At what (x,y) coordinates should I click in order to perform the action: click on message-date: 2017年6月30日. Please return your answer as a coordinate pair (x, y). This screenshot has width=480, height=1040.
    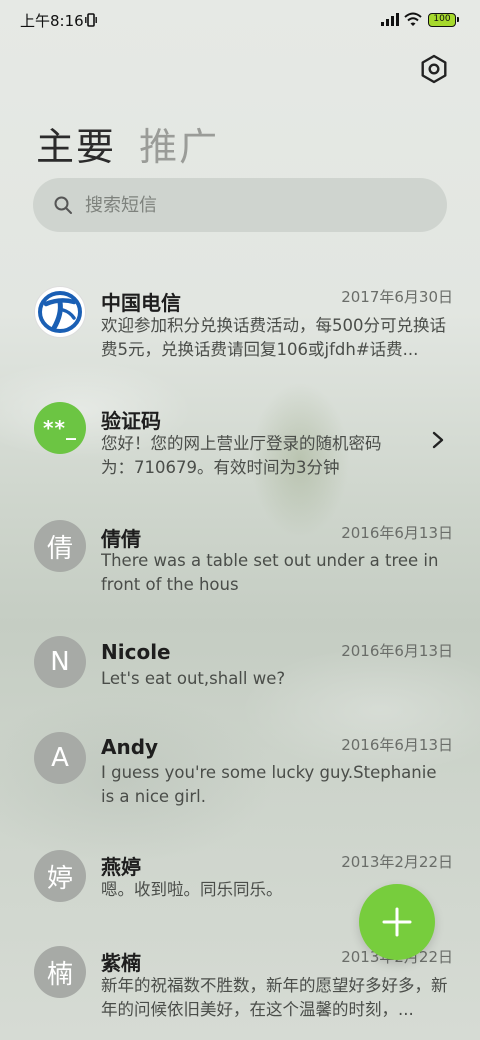
    Looking at the image, I should click on (397, 297).